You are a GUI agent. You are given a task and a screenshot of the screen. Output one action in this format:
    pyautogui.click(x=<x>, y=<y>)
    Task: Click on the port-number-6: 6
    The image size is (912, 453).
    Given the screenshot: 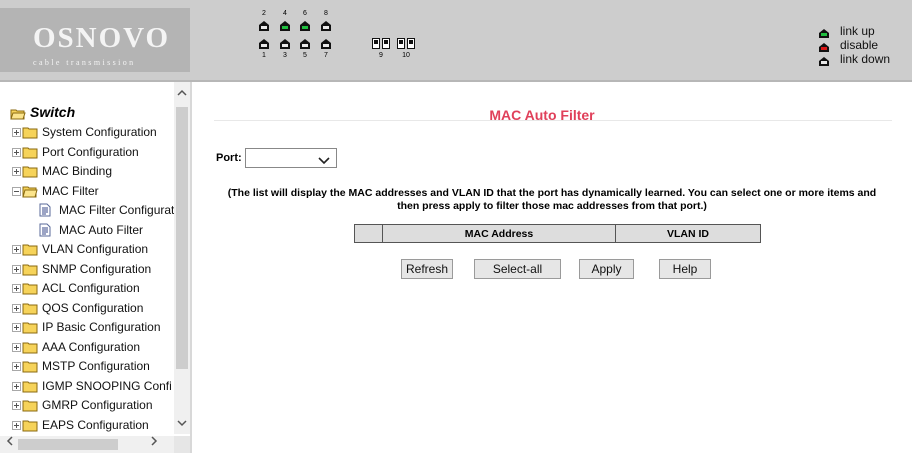 What is the action you would take?
    pyautogui.click(x=305, y=13)
    